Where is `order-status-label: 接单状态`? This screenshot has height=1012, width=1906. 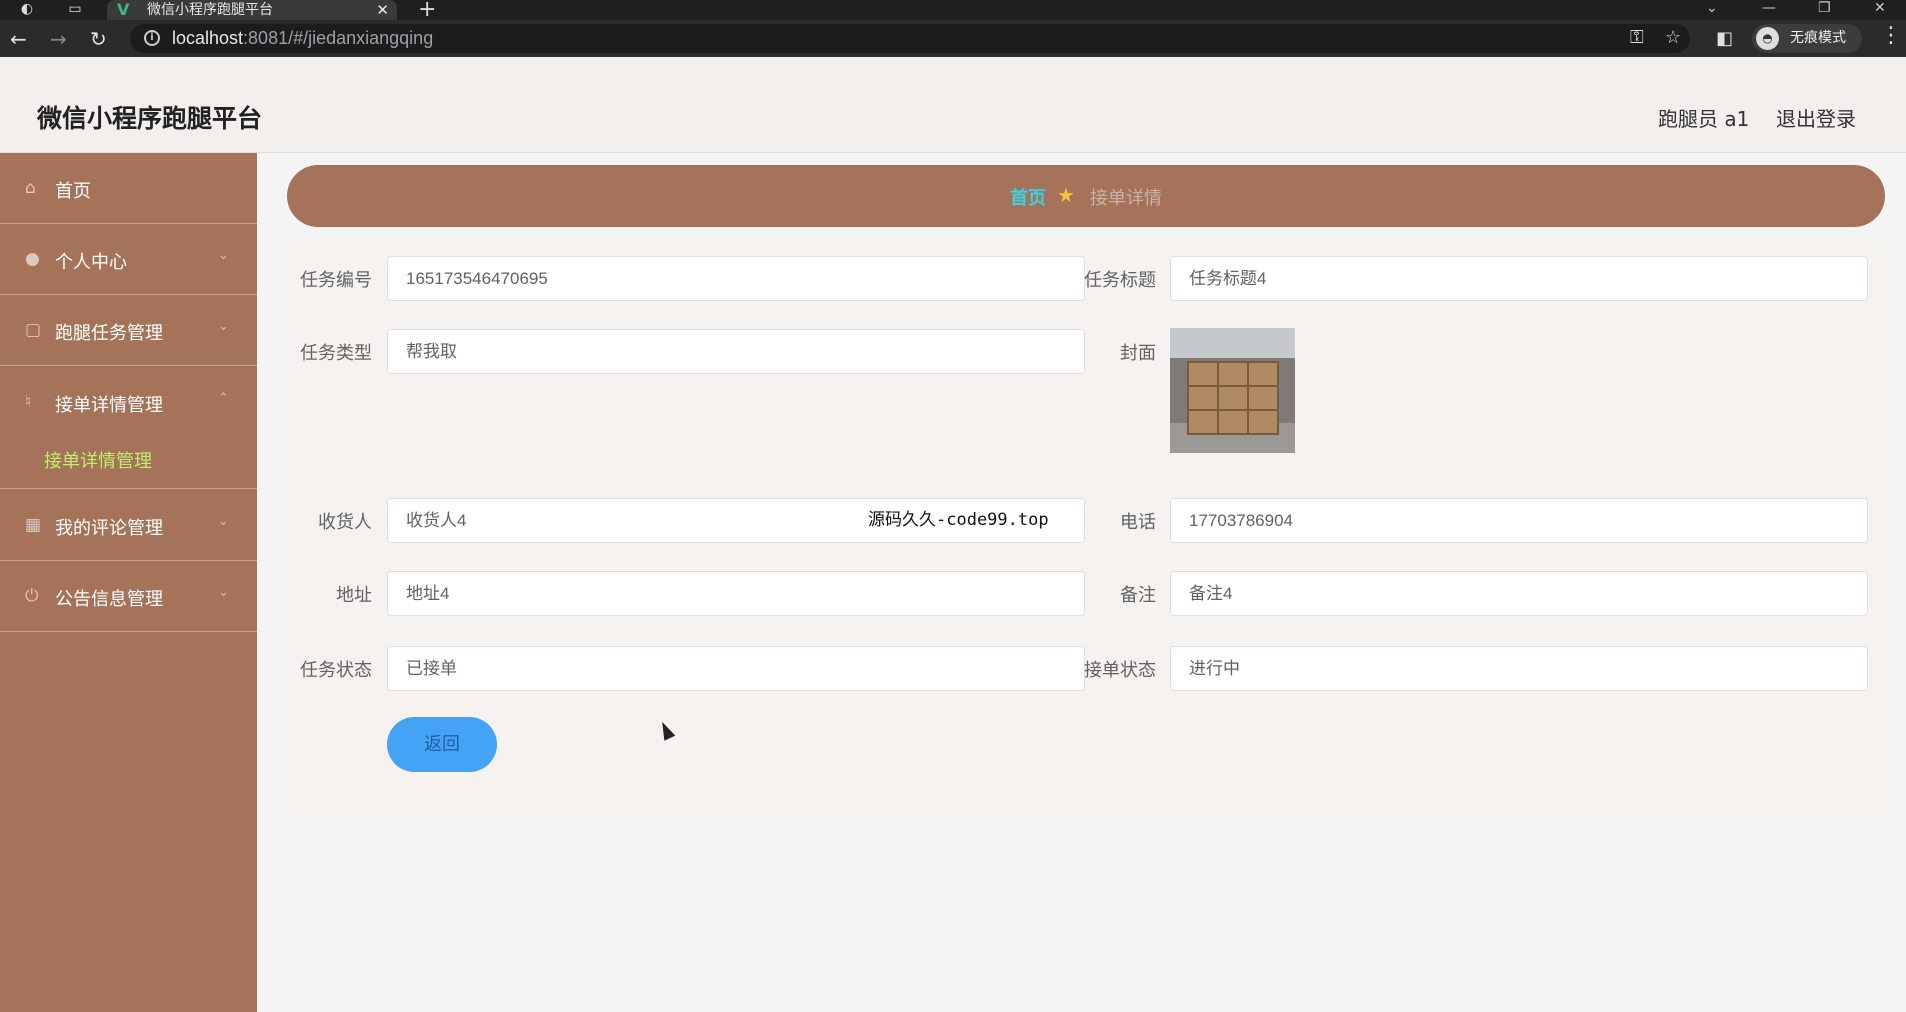
order-status-label: 接单状态 is located at coordinates (1120, 670).